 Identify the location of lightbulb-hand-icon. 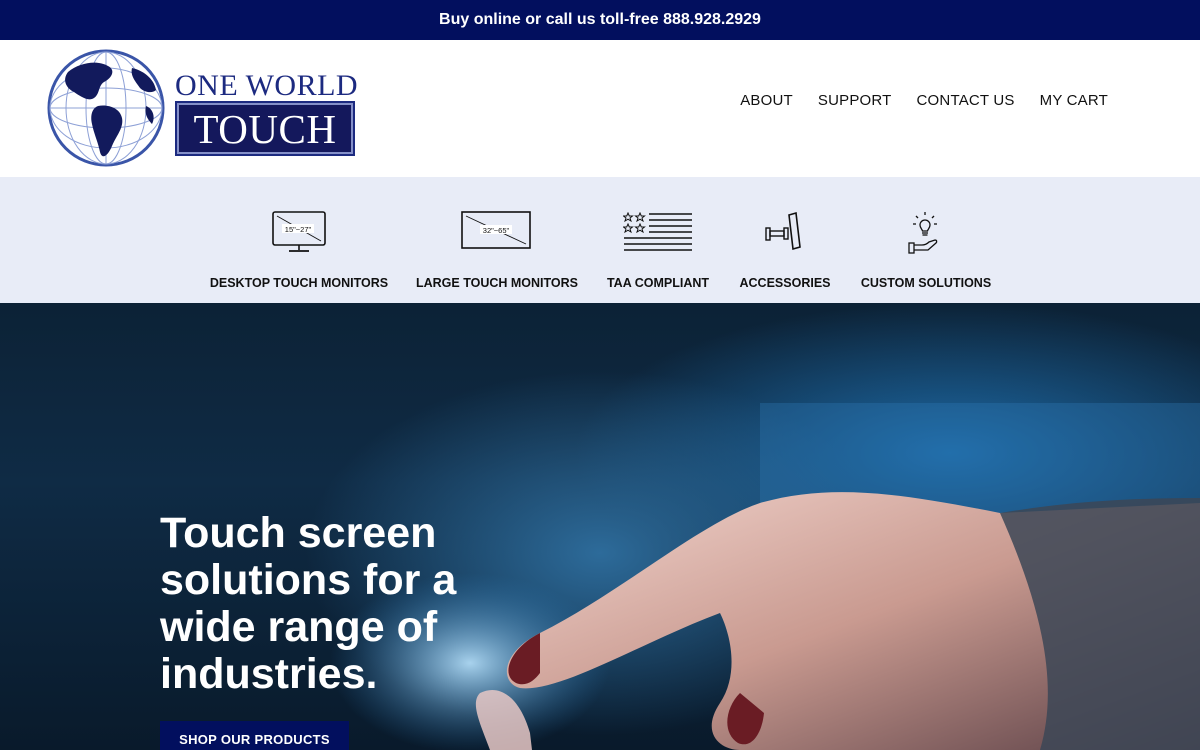
(923, 233).